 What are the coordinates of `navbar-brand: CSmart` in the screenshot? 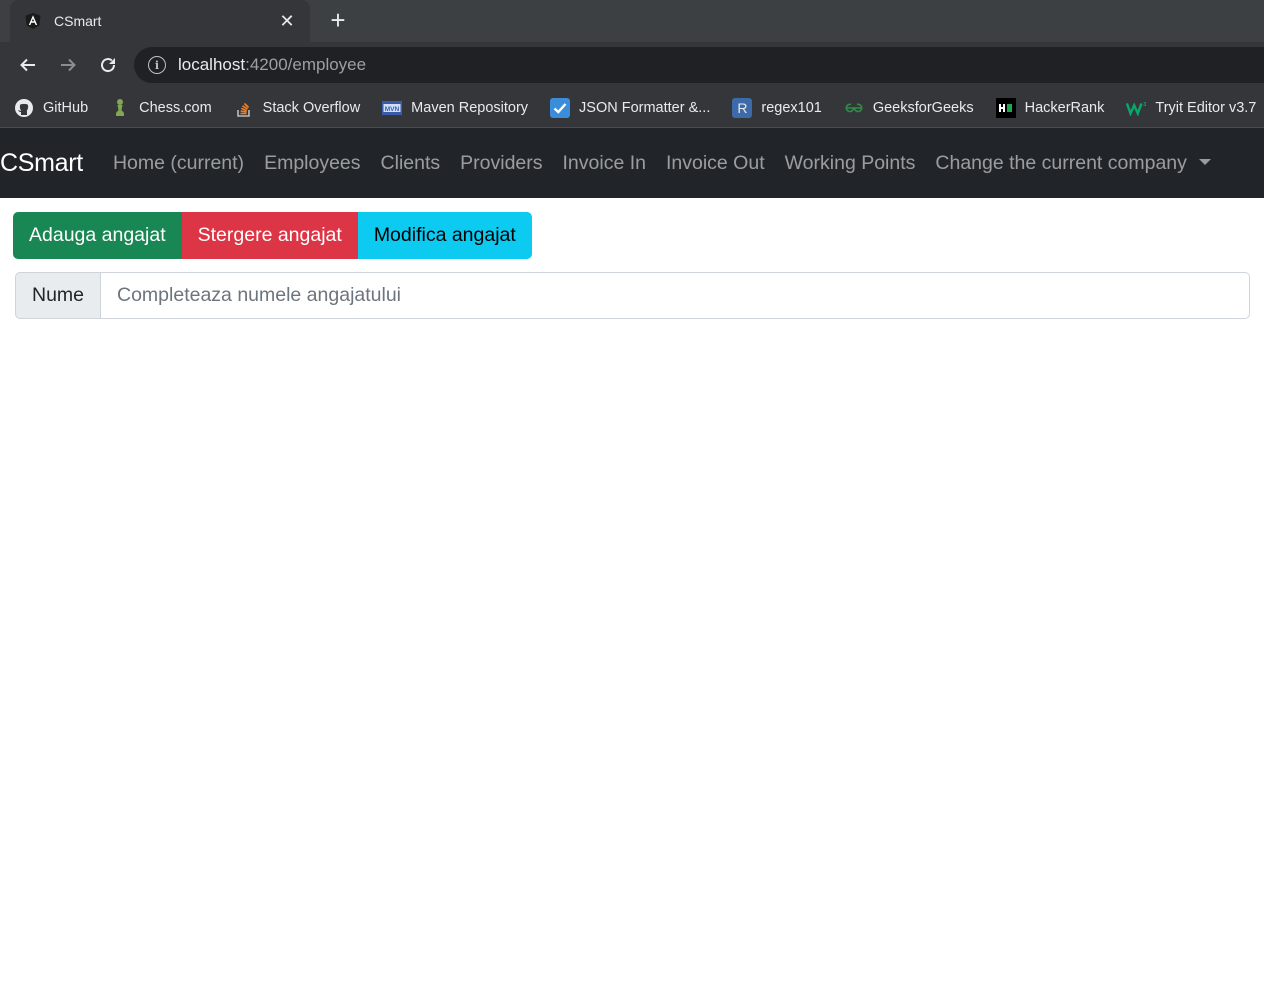 It's located at (41, 163).